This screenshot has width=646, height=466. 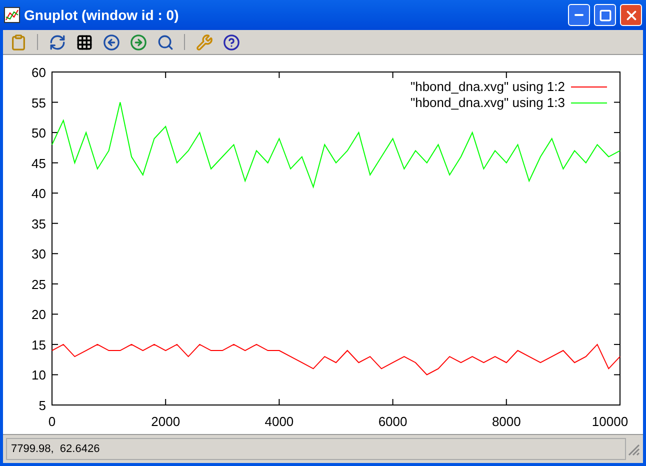 What do you see at coordinates (506, 421) in the screenshot?
I see `x-tick-label: 8000` at bounding box center [506, 421].